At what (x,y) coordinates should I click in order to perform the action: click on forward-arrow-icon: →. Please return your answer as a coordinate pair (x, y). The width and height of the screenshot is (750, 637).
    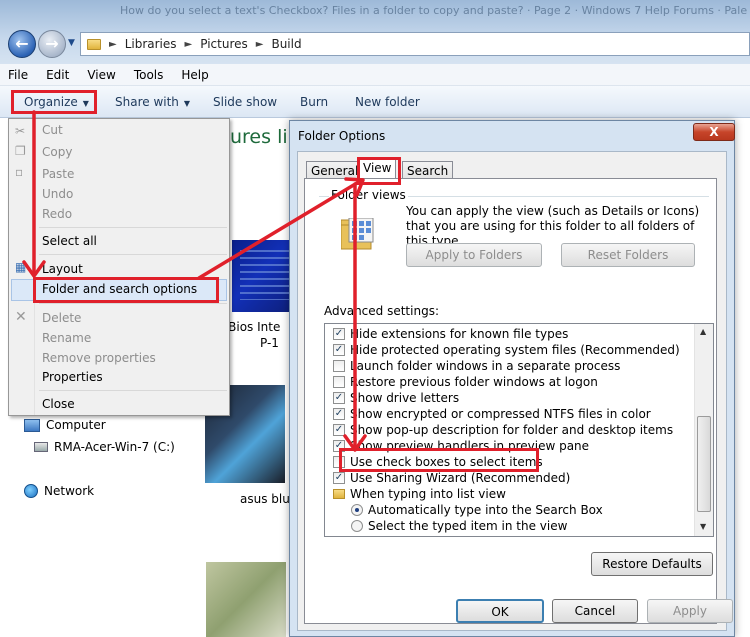
    Looking at the image, I should click on (52, 43).